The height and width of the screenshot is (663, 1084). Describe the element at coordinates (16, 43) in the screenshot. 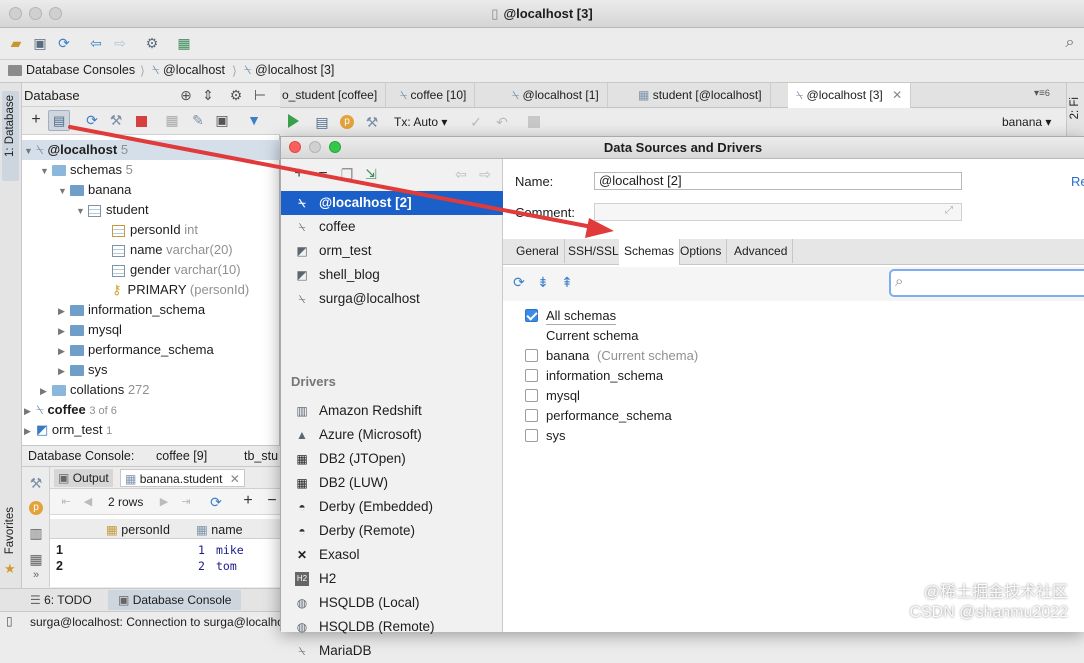

I see `open-folder-icon: ▰` at that location.